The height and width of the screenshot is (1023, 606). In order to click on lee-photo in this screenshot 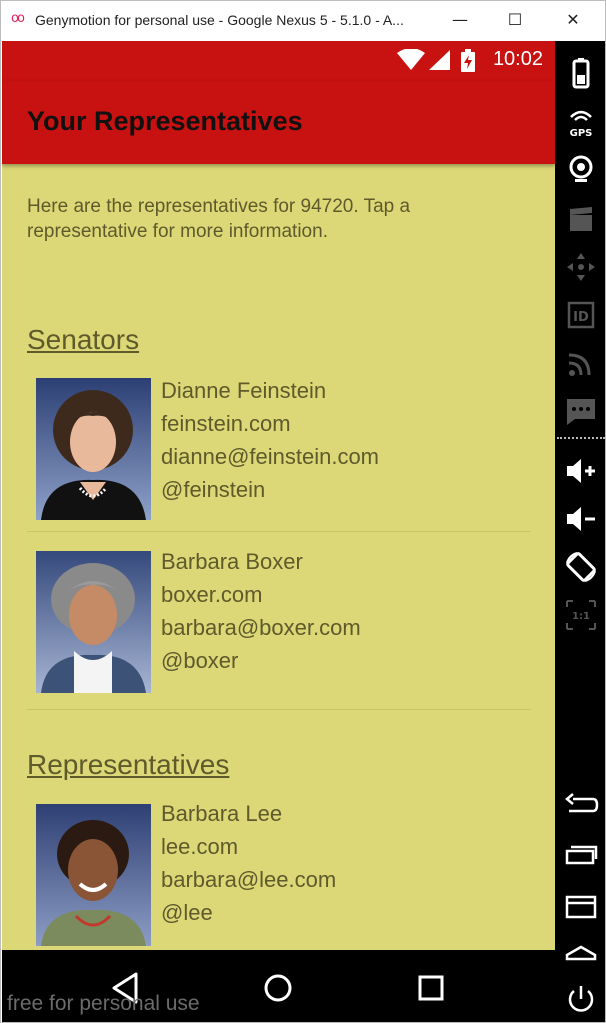, I will do `click(93, 875)`.